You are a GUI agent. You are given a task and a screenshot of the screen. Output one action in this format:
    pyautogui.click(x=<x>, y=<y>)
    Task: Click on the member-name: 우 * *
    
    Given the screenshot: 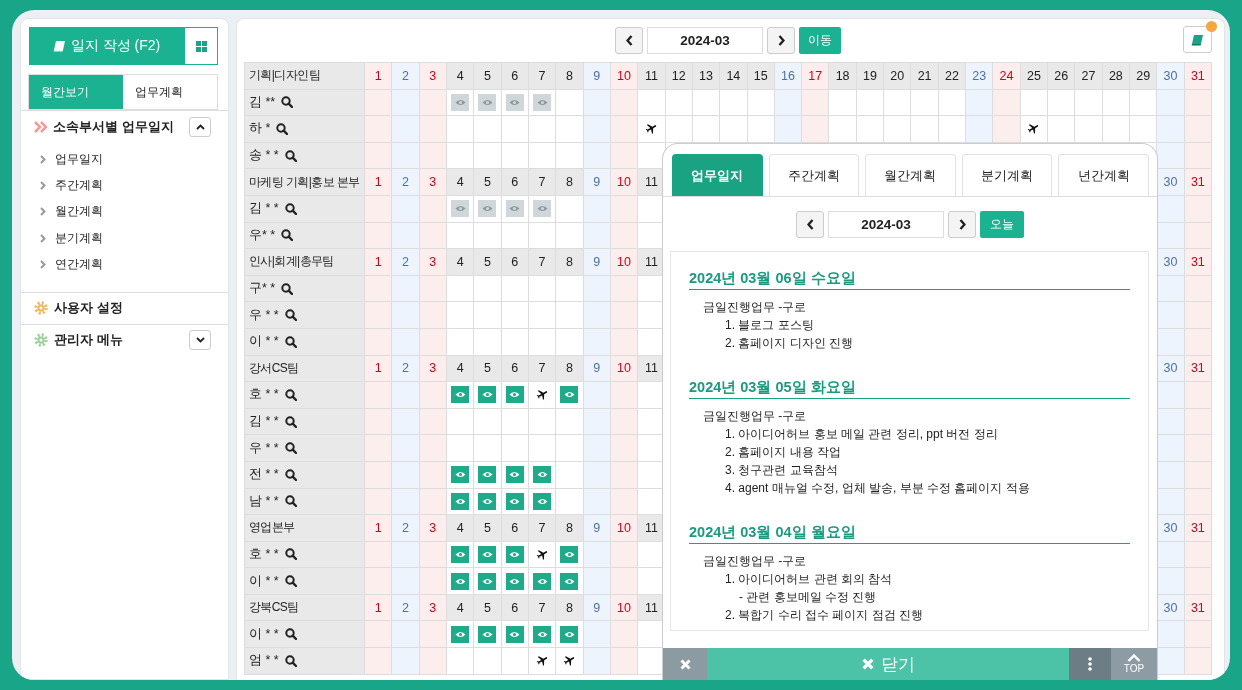 What is the action you would take?
    pyautogui.click(x=264, y=448)
    